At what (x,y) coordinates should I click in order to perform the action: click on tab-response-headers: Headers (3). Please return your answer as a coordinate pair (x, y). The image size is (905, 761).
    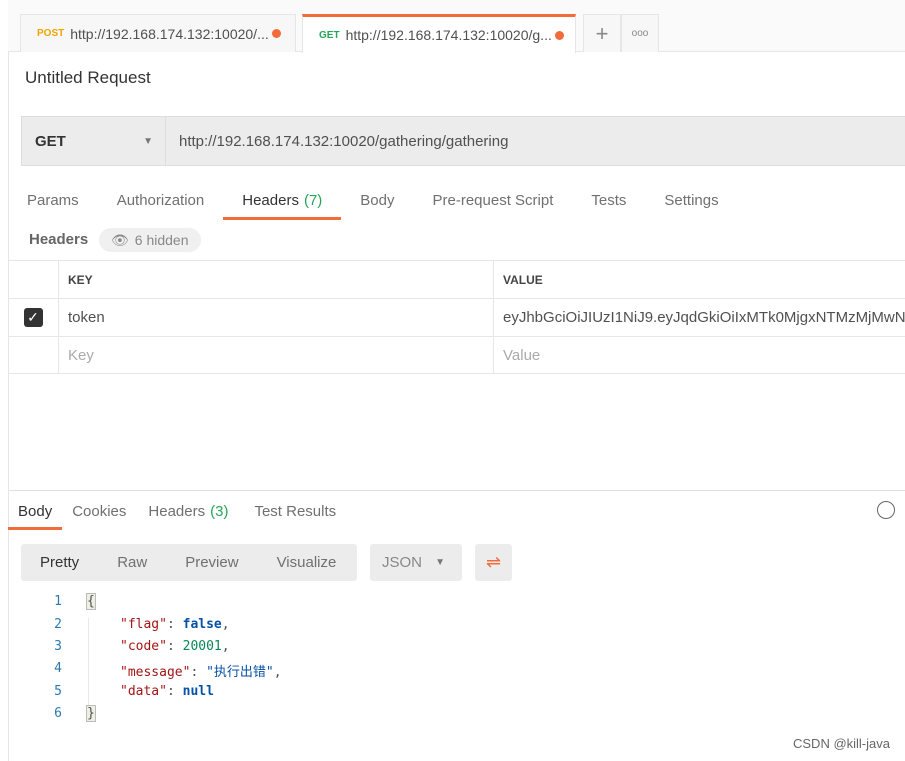
    Looking at the image, I should click on (188, 511).